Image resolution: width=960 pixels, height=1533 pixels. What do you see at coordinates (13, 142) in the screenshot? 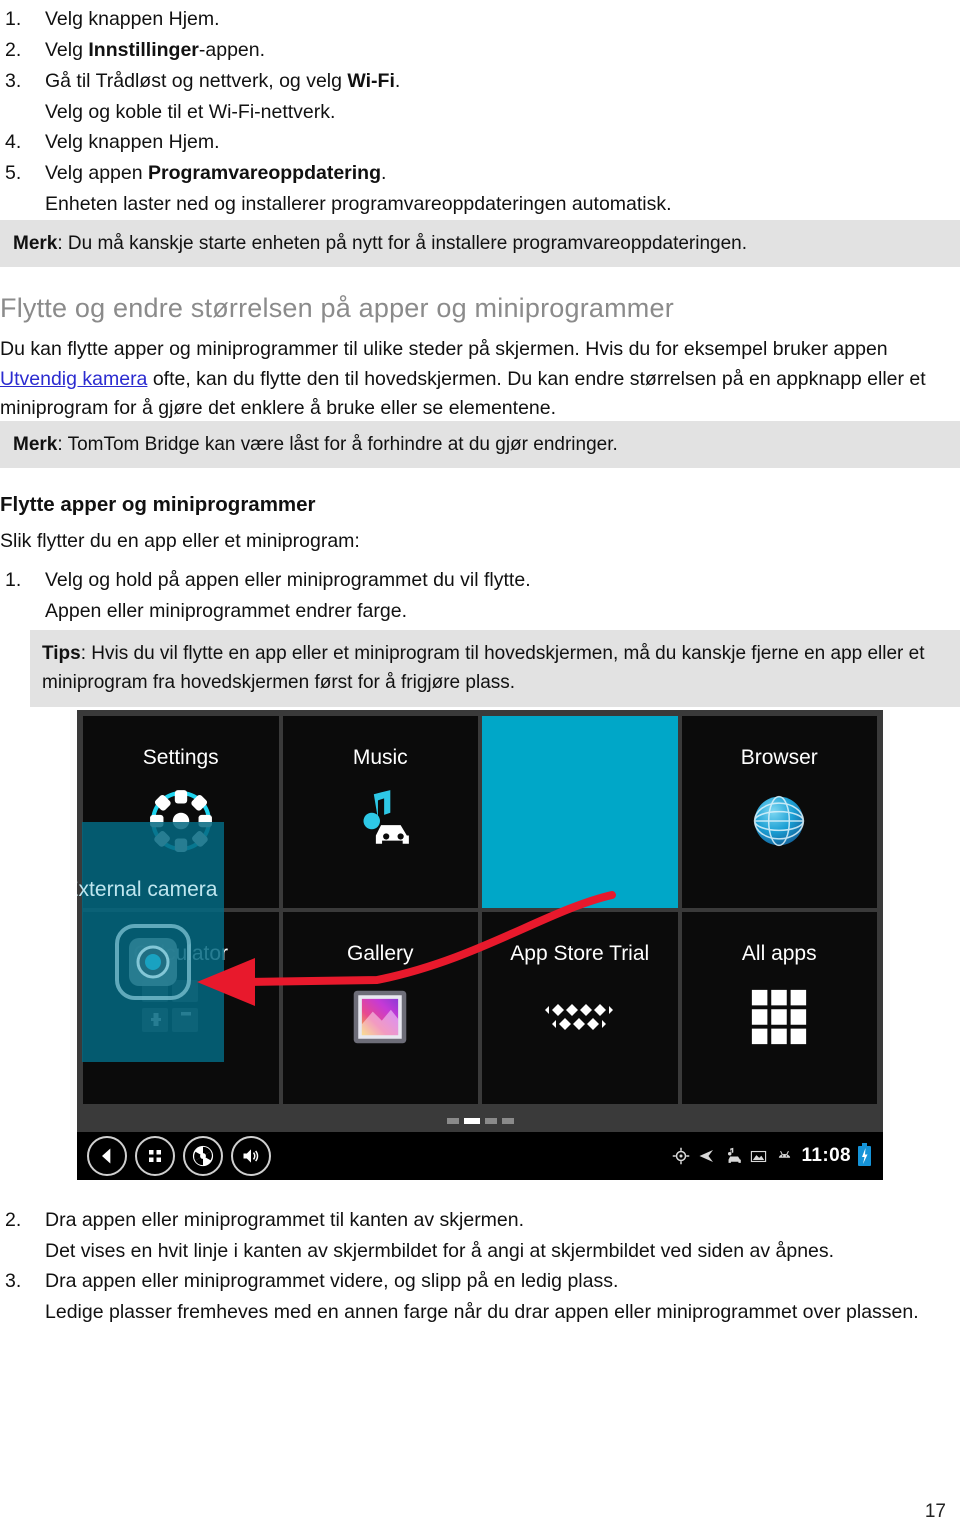
I see `list-item-number: 4.` at bounding box center [13, 142].